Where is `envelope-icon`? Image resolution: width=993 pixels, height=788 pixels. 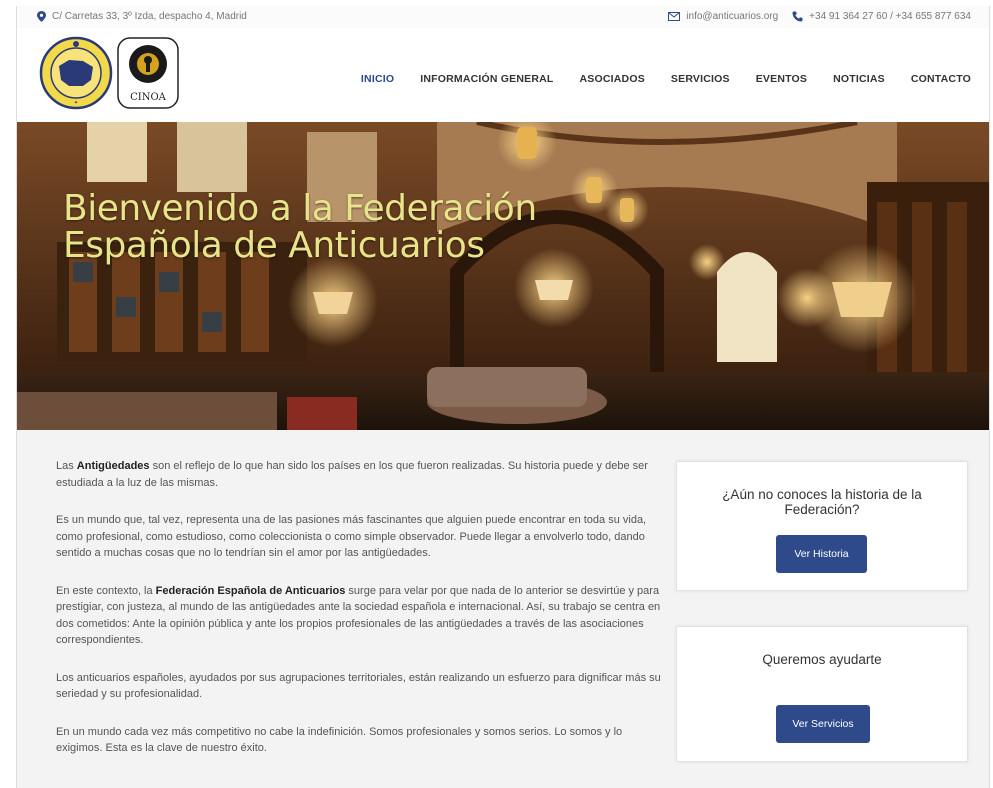 envelope-icon is located at coordinates (674, 16).